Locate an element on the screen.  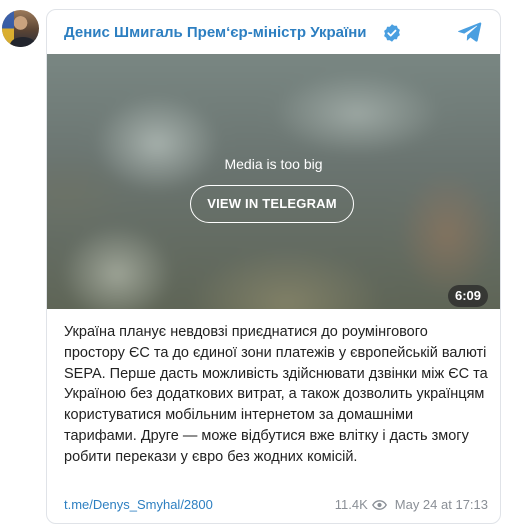
verified-badge-icon is located at coordinates (392, 33).